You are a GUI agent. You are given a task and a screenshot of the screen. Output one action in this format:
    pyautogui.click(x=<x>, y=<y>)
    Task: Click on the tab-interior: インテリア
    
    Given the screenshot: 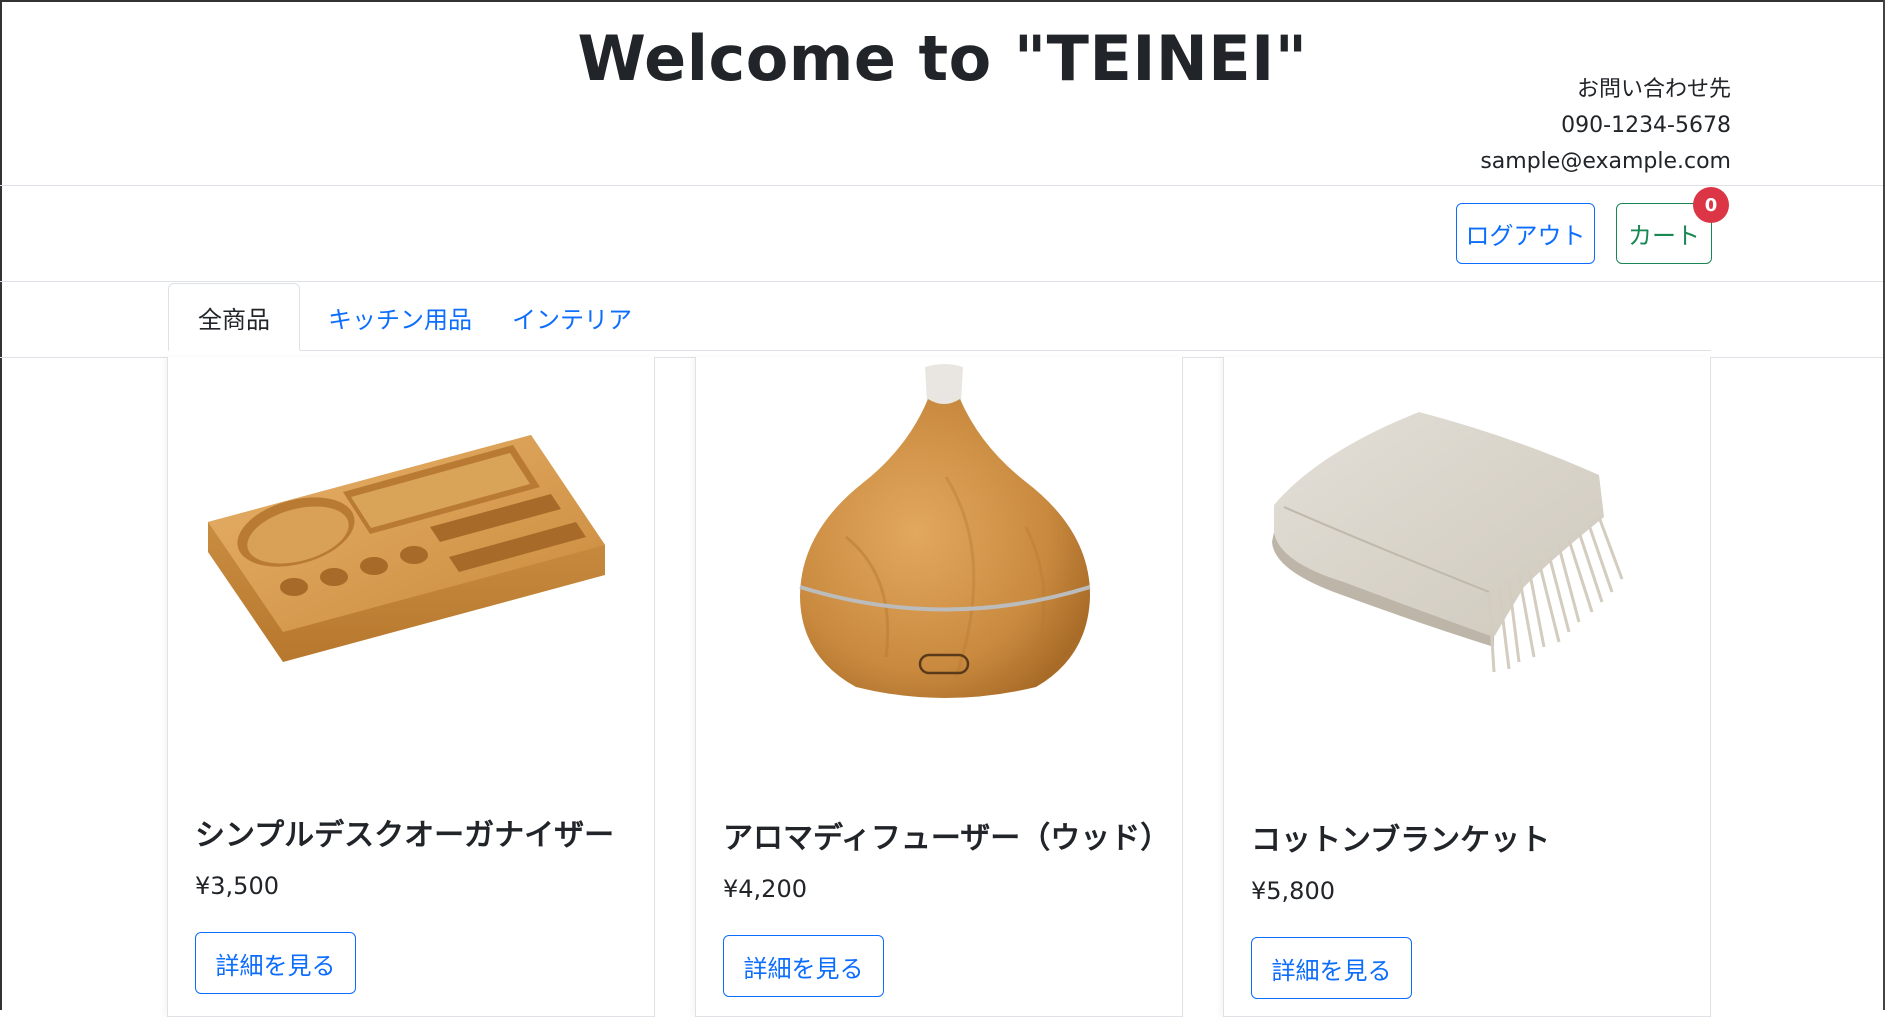 What is the action you would take?
    pyautogui.click(x=572, y=317)
    